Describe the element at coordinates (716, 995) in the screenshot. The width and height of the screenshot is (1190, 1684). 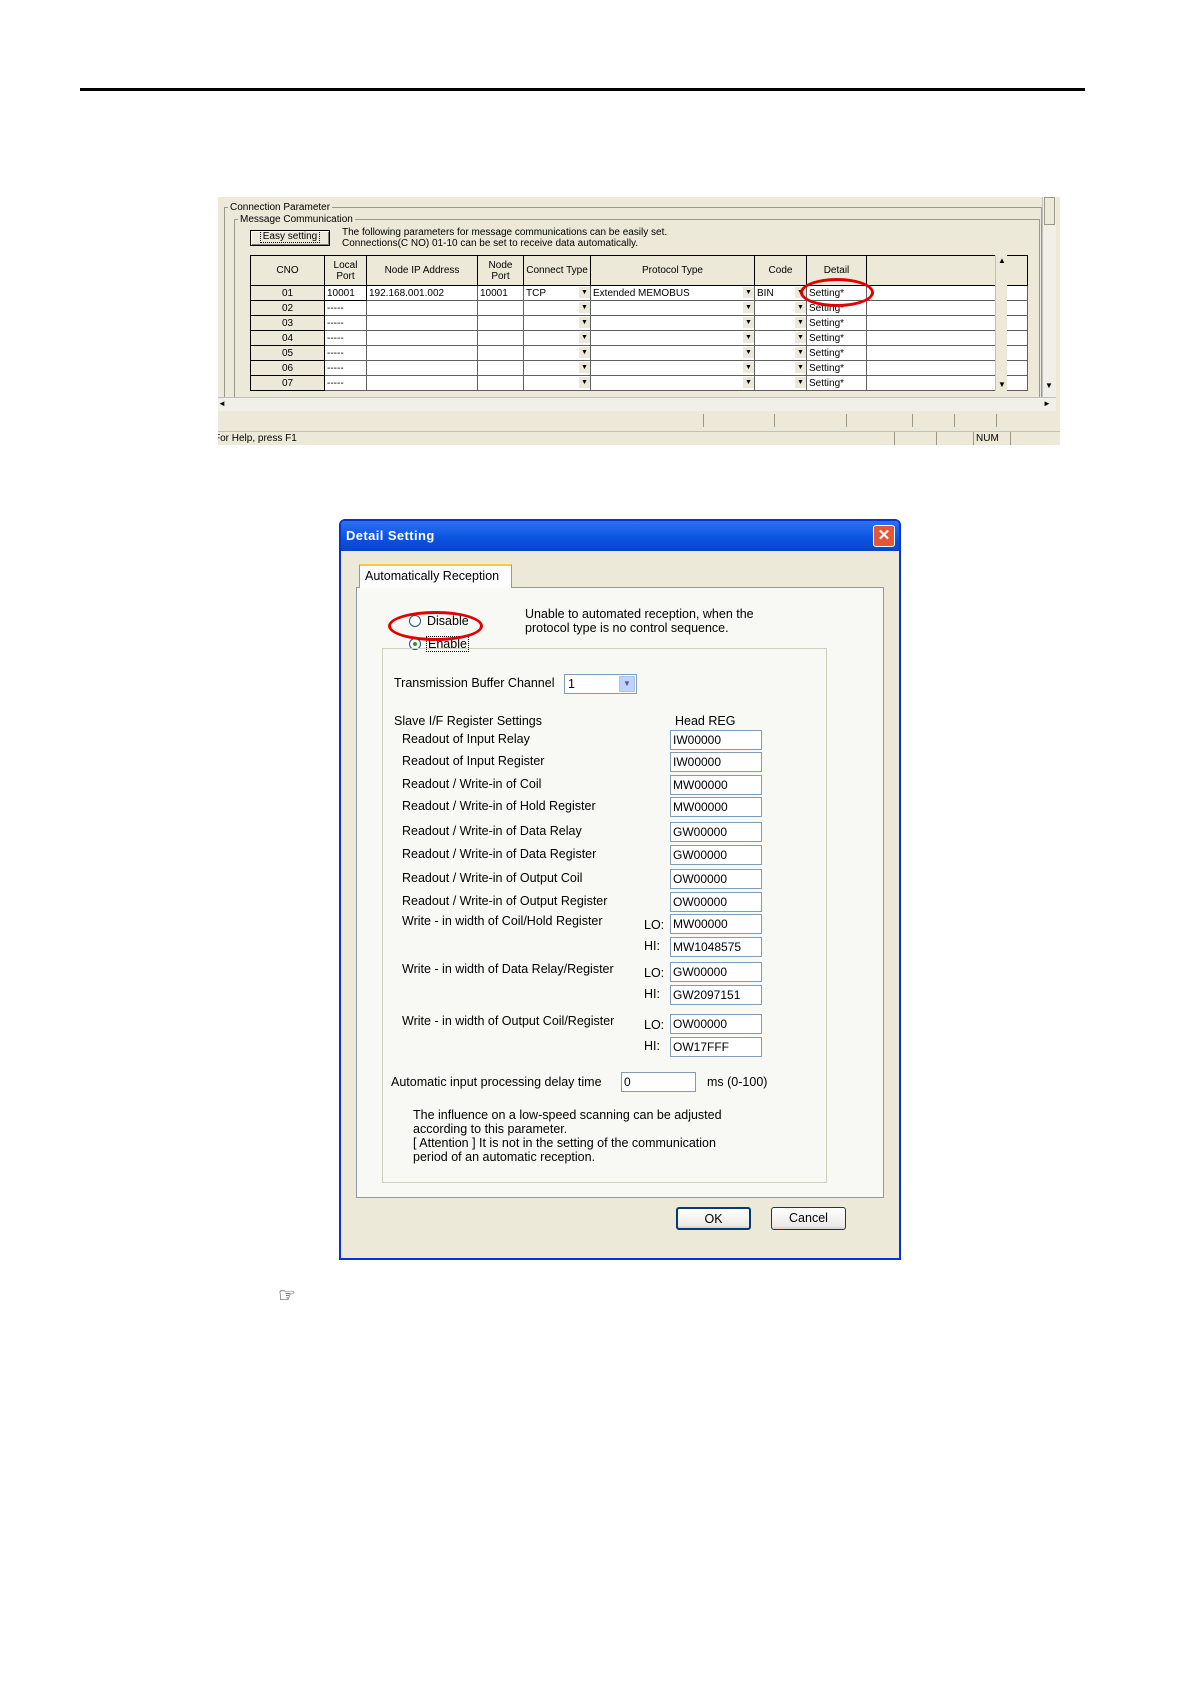
I see `write-width-hi-input: GW2097151` at that location.